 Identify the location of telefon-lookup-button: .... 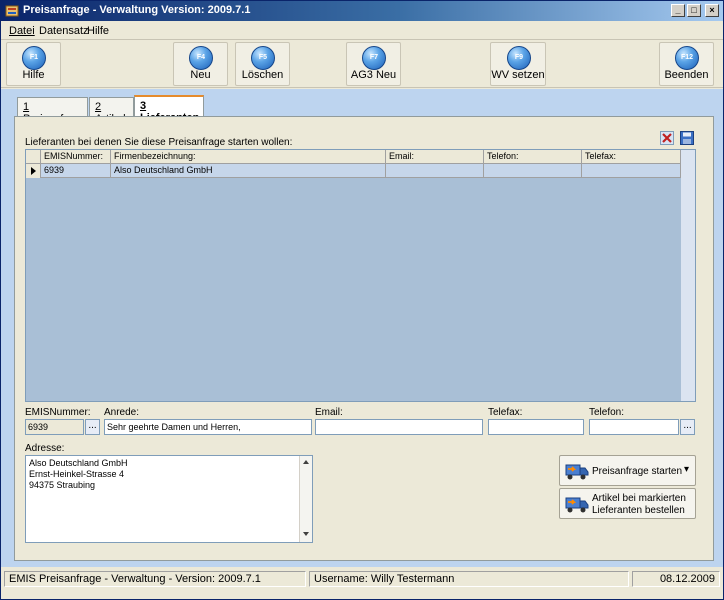
(687, 427).